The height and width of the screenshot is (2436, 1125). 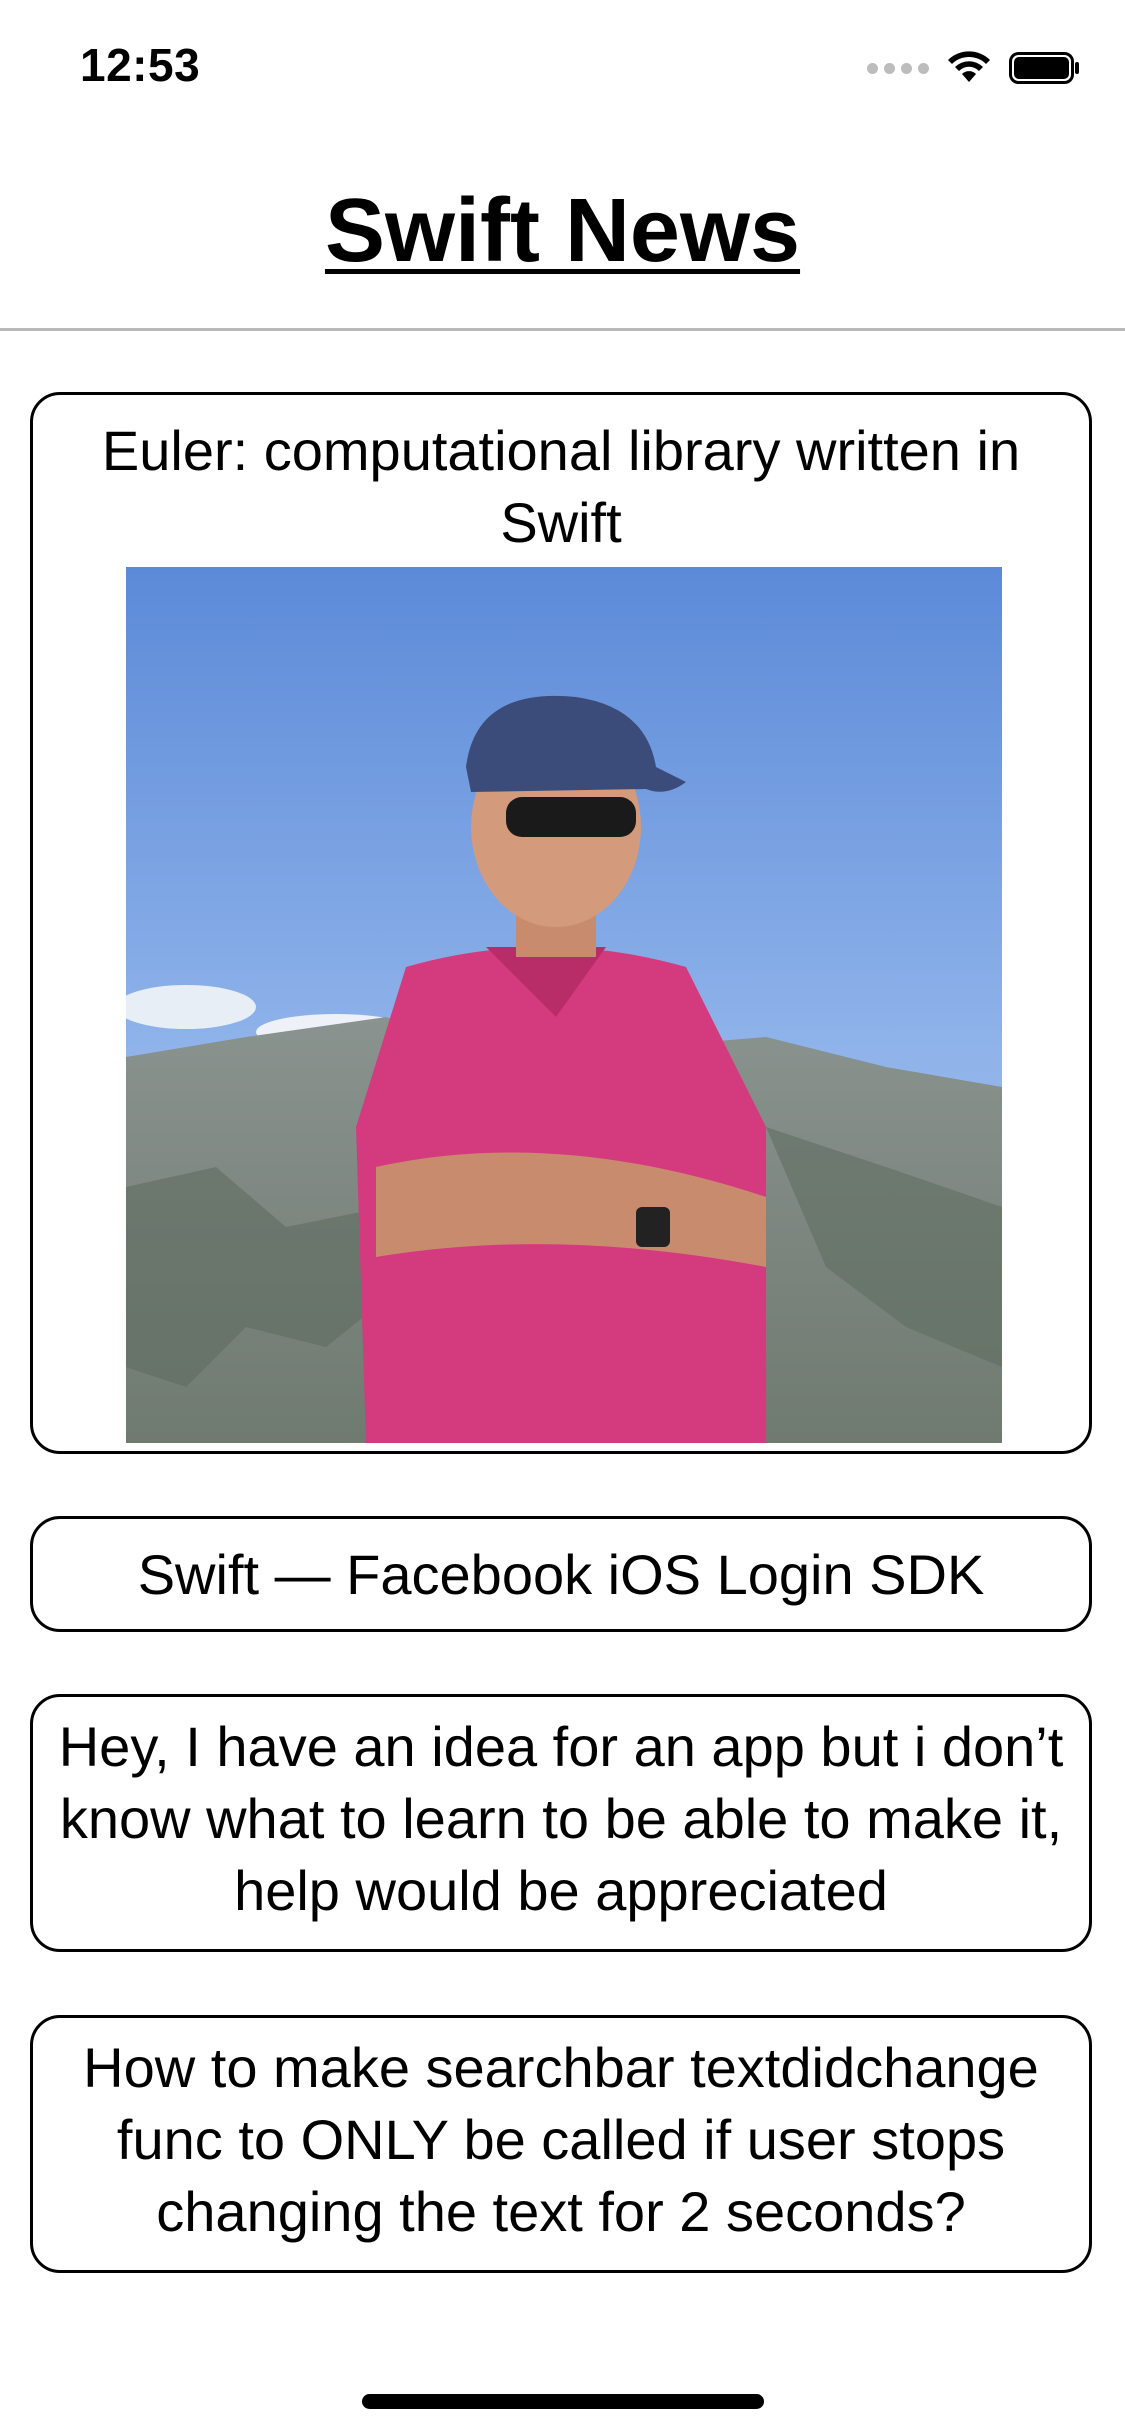 I want to click on battery-icon, so click(x=1044, y=68).